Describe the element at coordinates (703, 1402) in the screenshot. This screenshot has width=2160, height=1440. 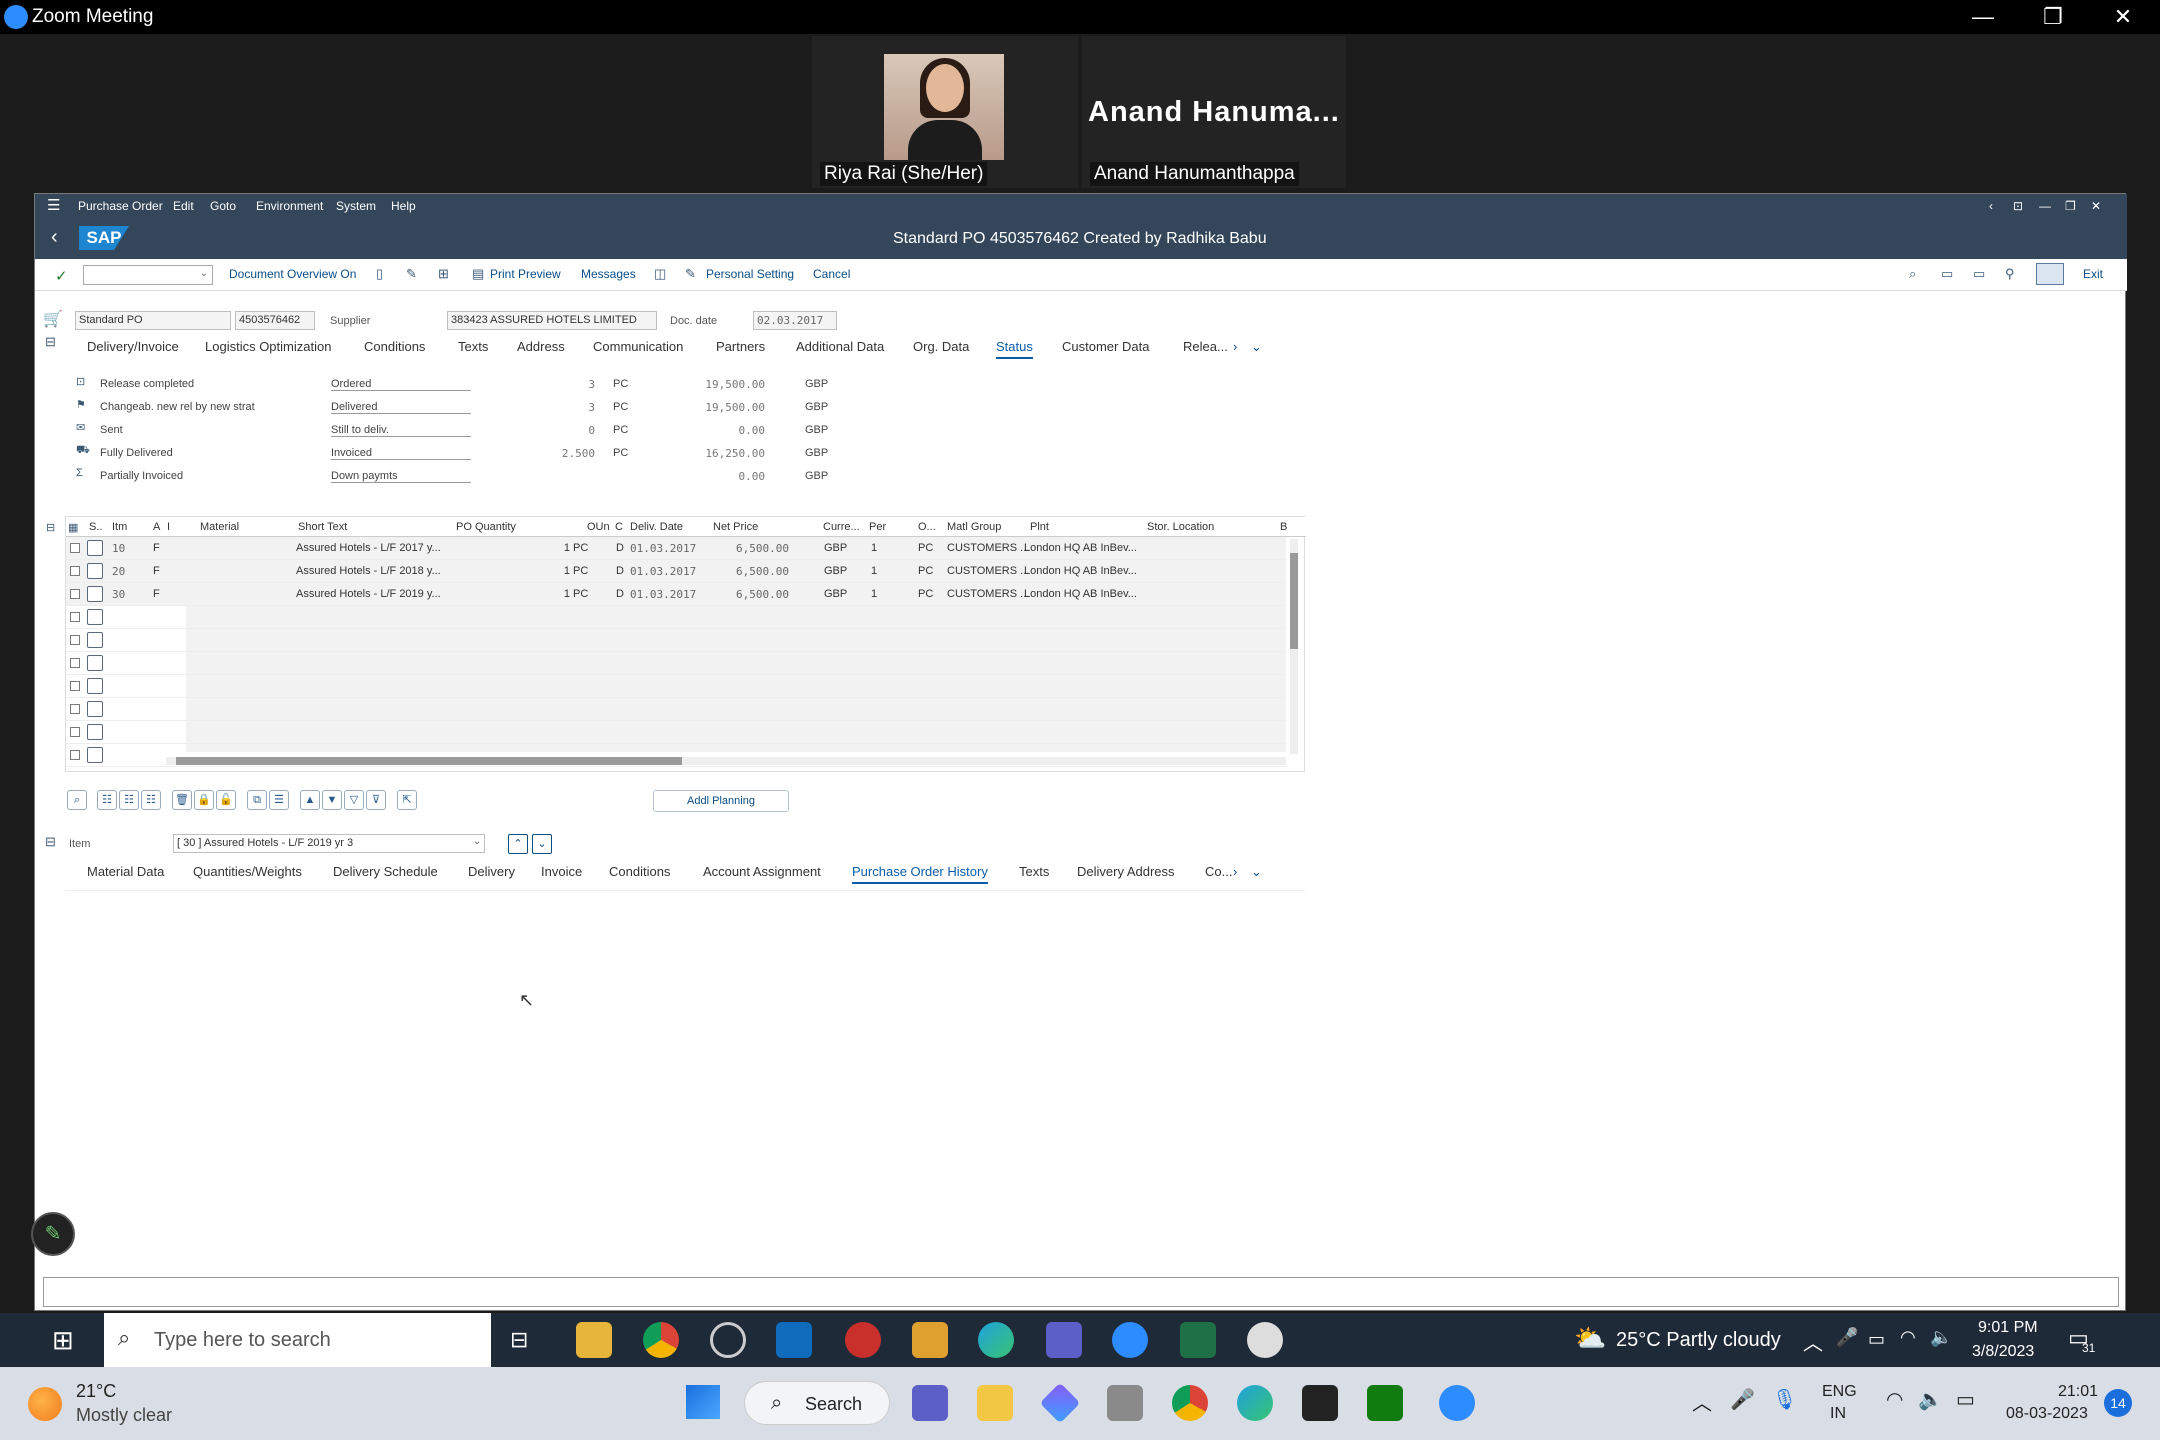
I see `windows-start-icon` at that location.